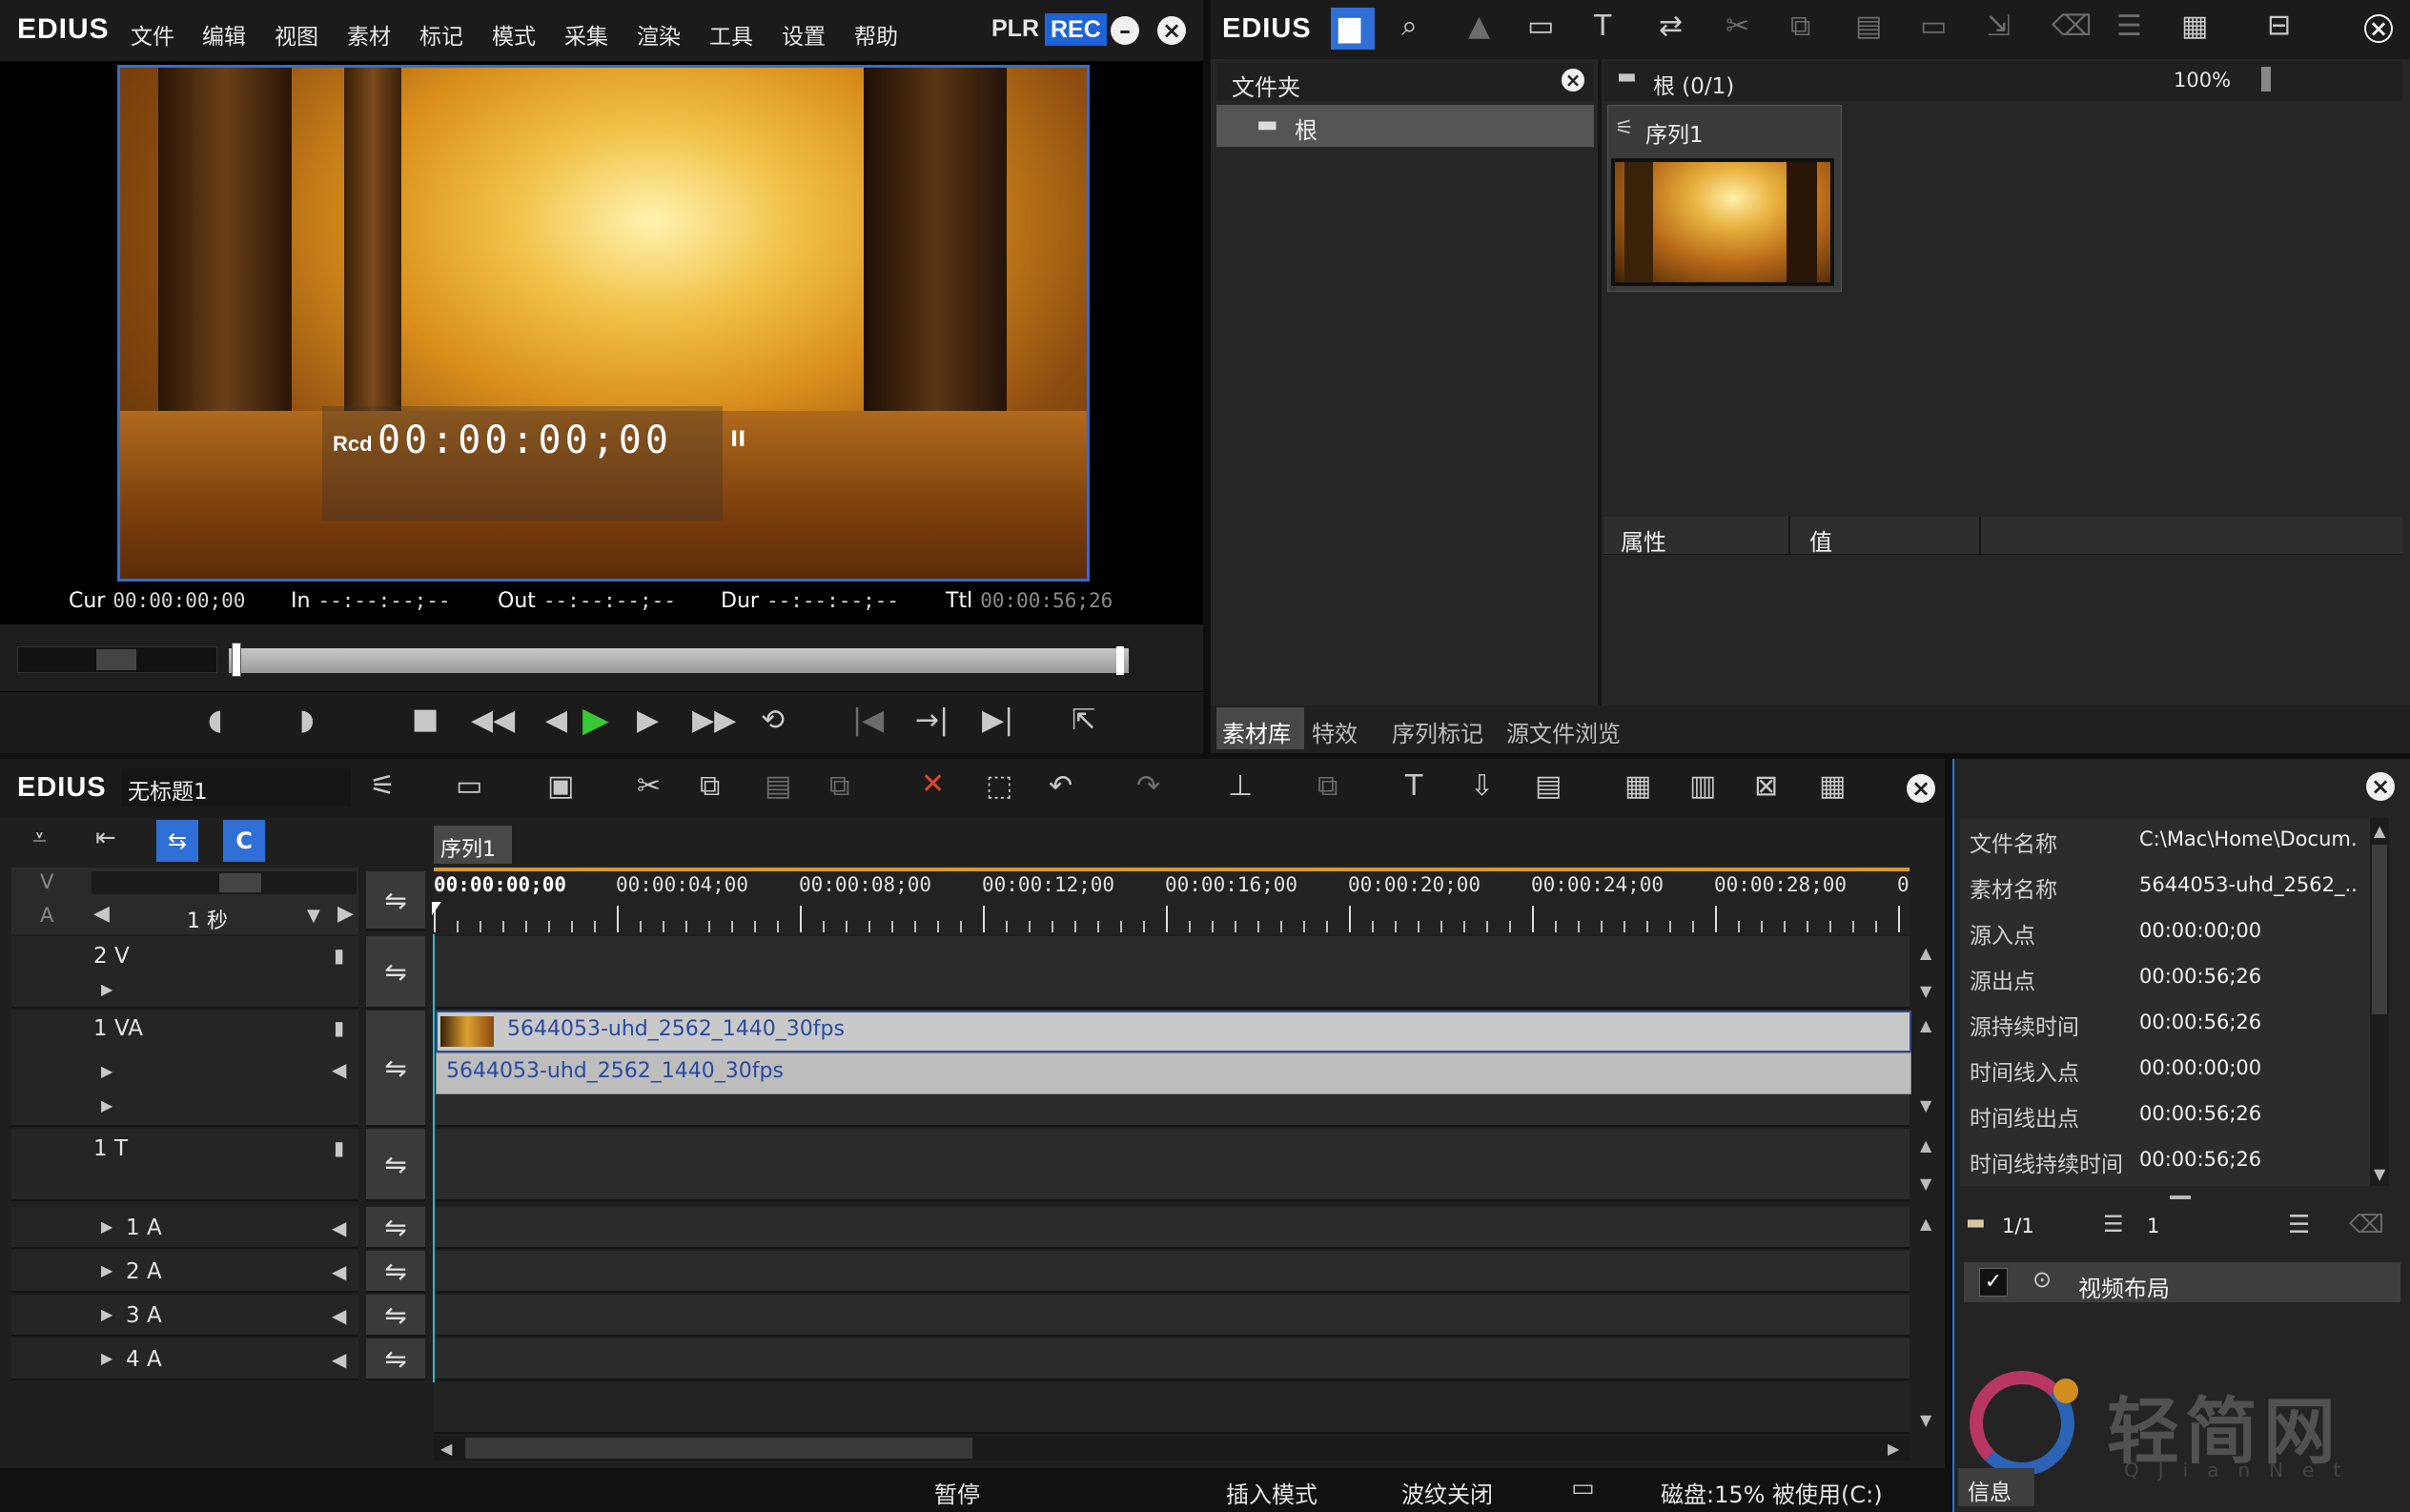 The width and height of the screenshot is (2410, 1512). Describe the element at coordinates (2379, 1174) in the screenshot. I see `info-scroll-down-icon: ▼` at that location.